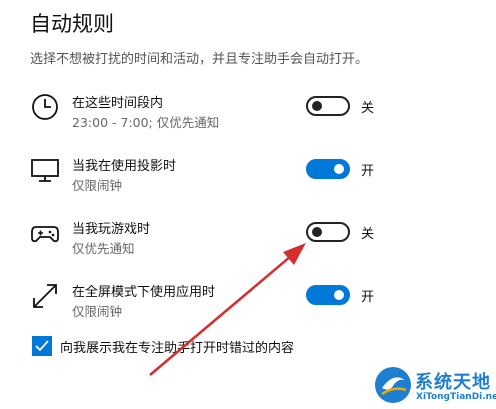 The image size is (496, 409). Describe the element at coordinates (328, 295) in the screenshot. I see `toggle-fullscreen-rule` at that location.